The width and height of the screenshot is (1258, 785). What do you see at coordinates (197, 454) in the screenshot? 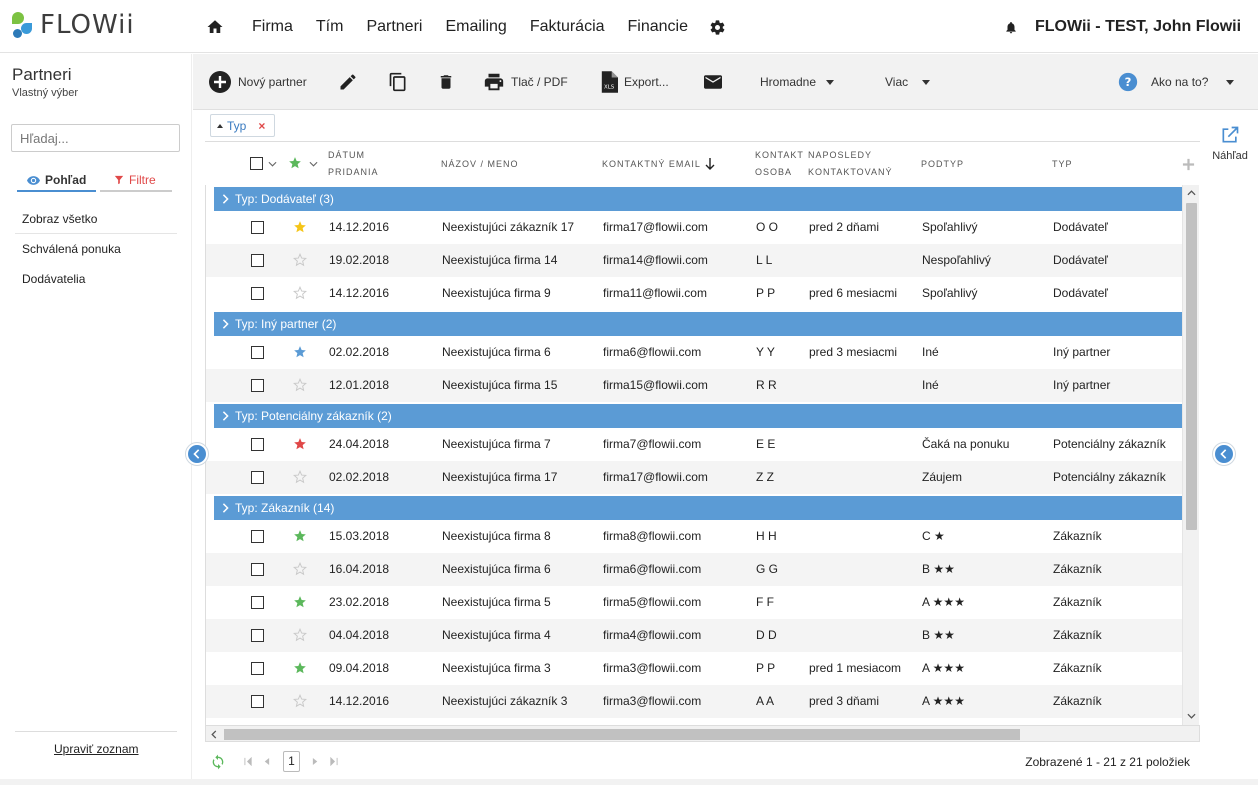
I see `collapse-left-panel-button` at bounding box center [197, 454].